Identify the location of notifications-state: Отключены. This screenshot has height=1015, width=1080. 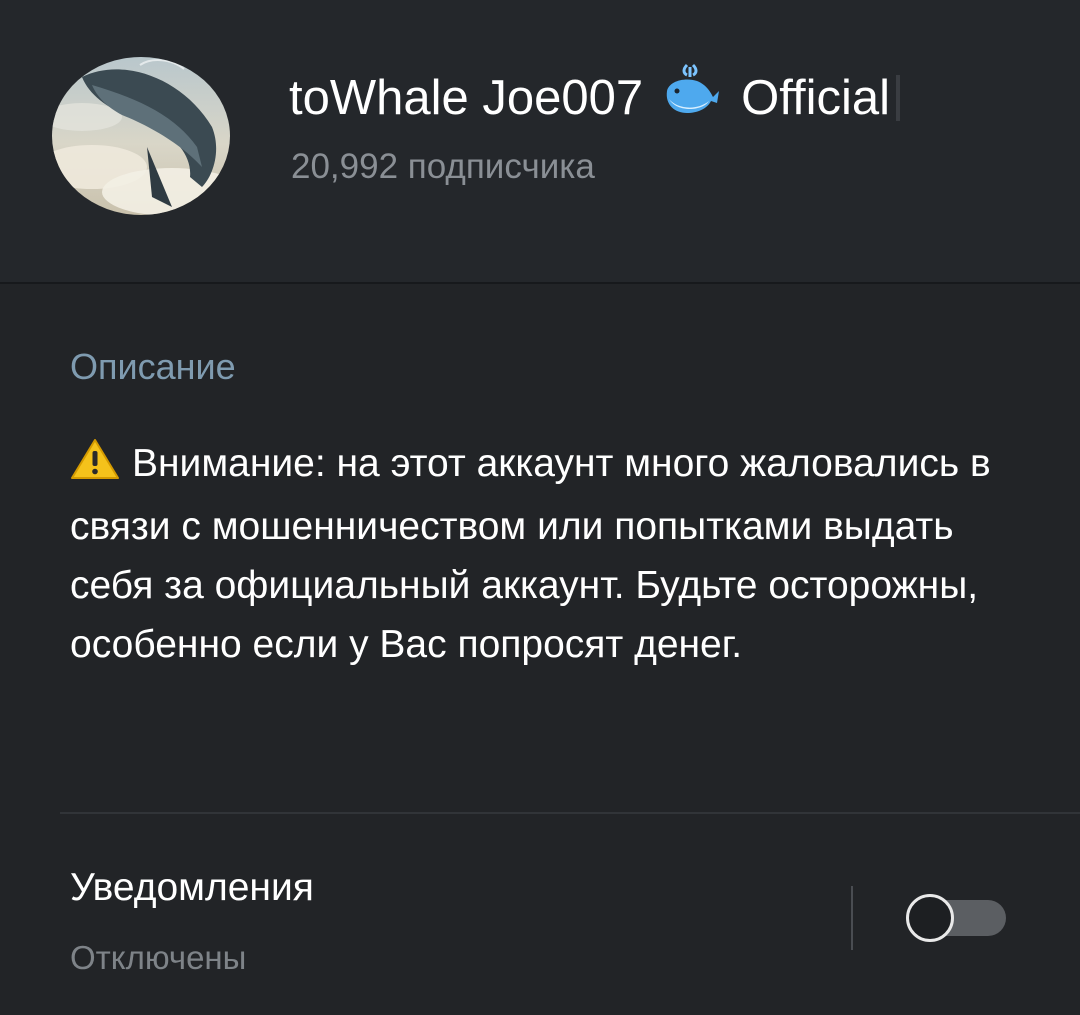
(158, 957).